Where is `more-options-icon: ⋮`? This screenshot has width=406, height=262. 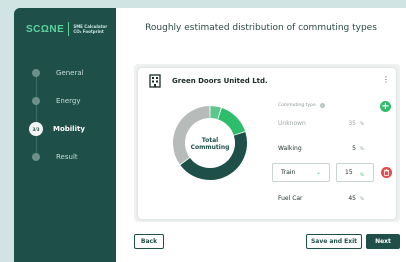
more-options-icon: ⋮ is located at coordinates (386, 80).